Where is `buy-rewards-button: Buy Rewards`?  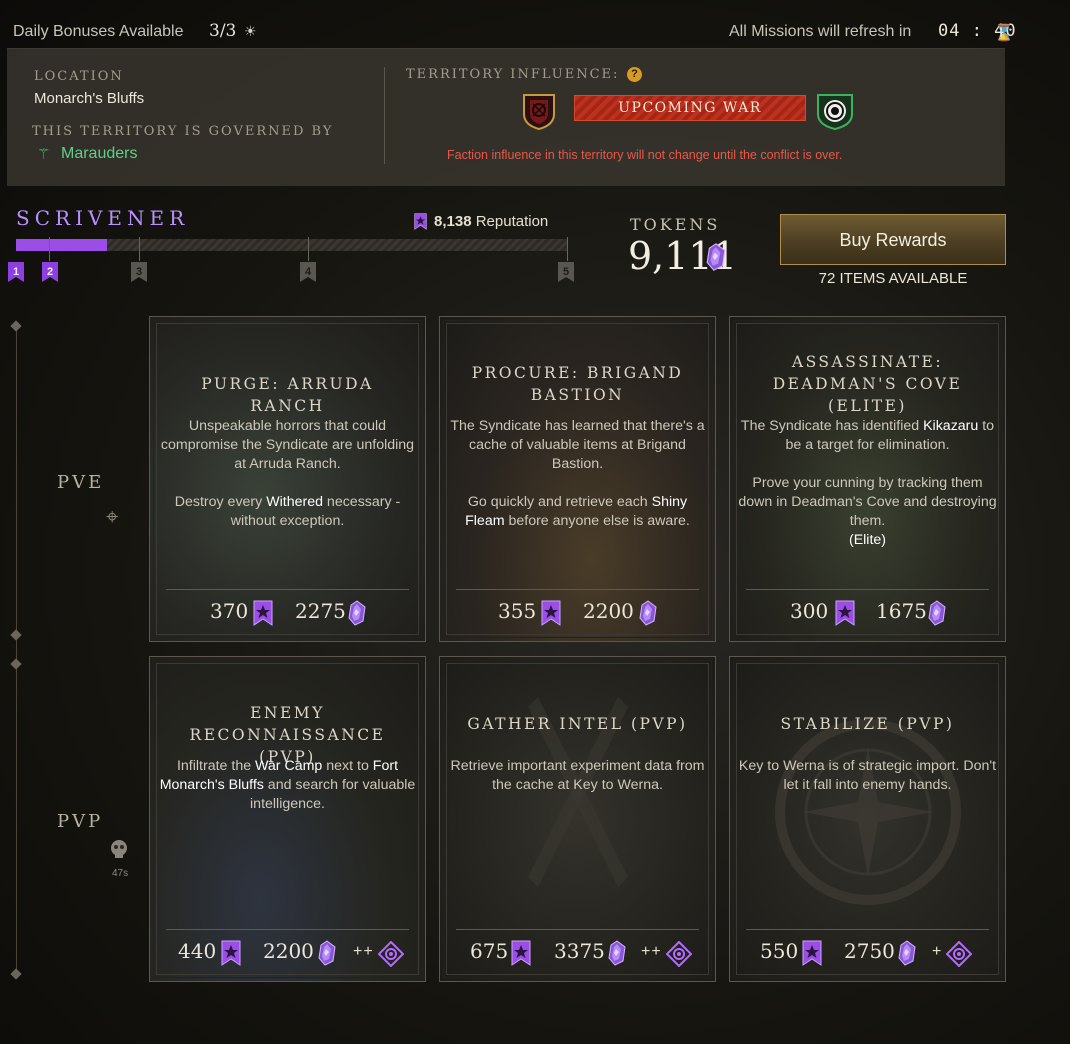 buy-rewards-button: Buy Rewards is located at coordinates (893, 239).